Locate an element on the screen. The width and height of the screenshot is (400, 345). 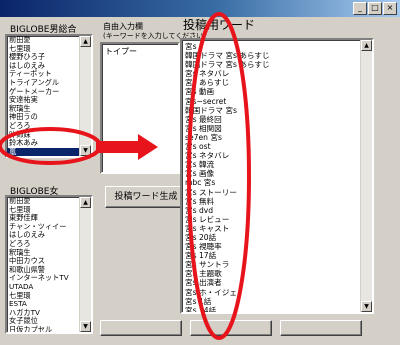
output-line: 宮s 視聴率 is located at coordinates (203, 247).